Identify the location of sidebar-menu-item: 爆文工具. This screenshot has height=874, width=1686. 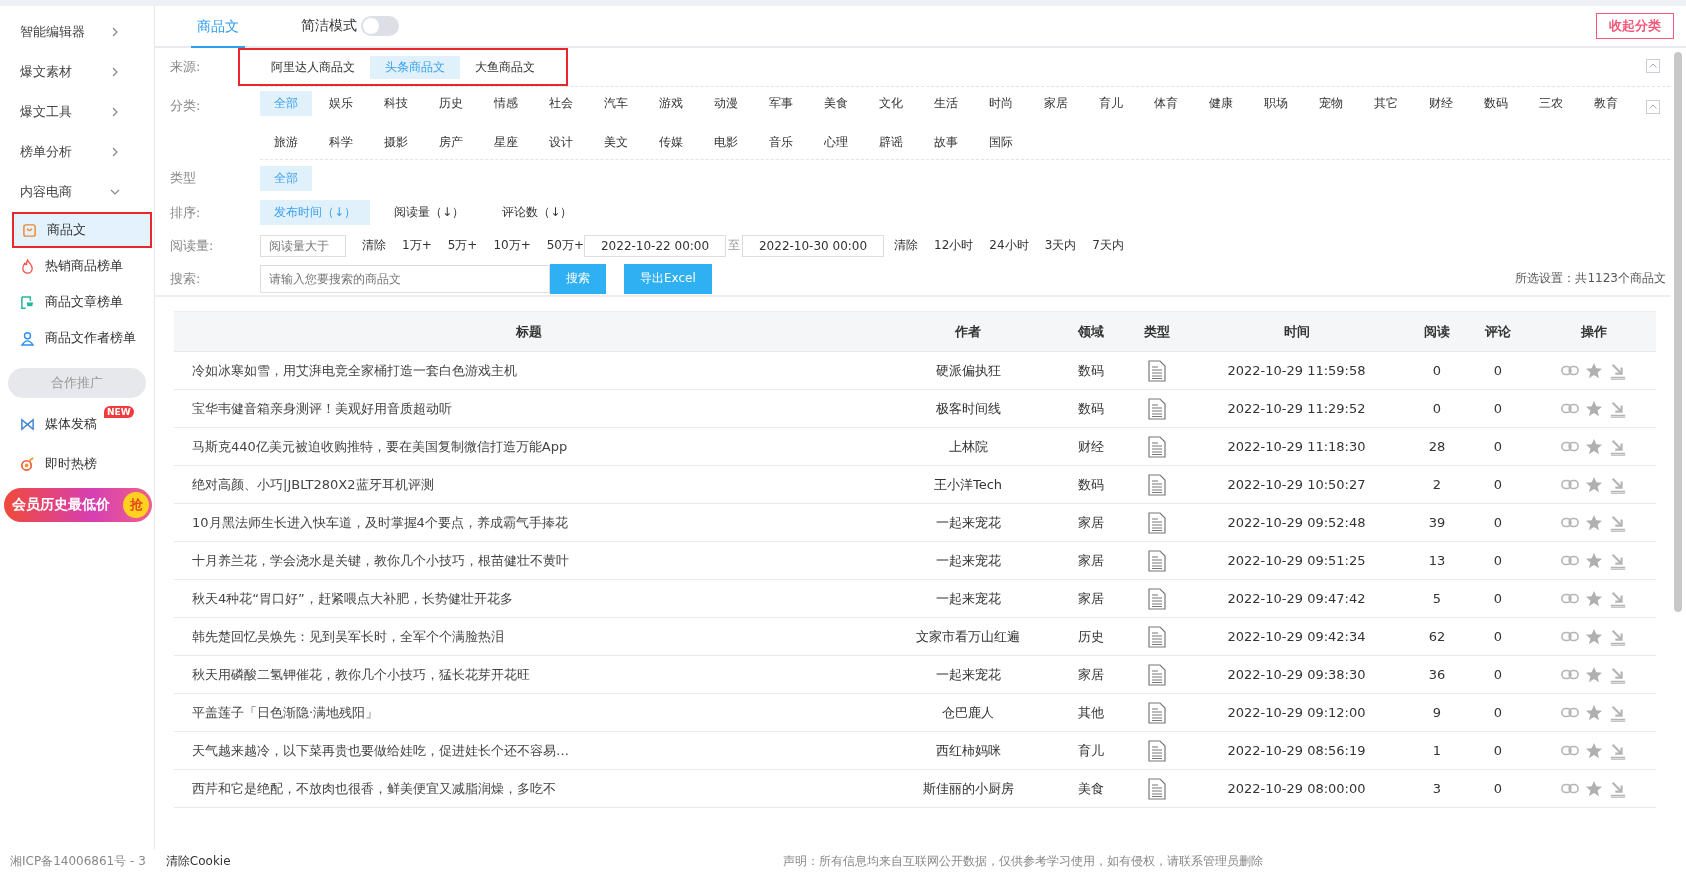
(77, 112).